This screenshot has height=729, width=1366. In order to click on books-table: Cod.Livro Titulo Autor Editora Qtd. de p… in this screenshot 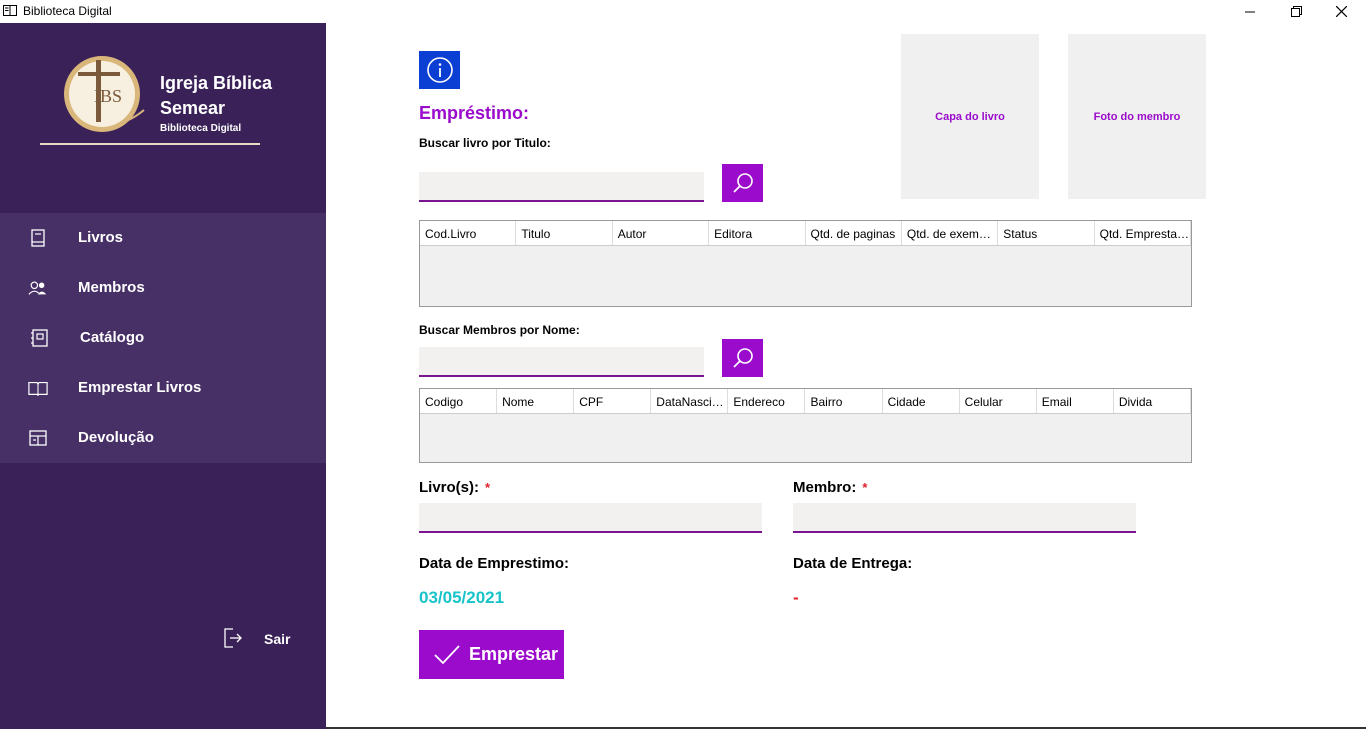, I will do `click(805, 263)`.